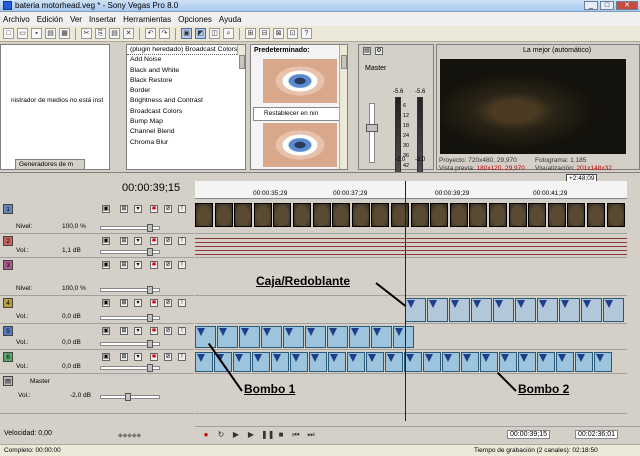 This screenshot has height=456, width=640. I want to click on snap-icon: ⊞, so click(250, 33).